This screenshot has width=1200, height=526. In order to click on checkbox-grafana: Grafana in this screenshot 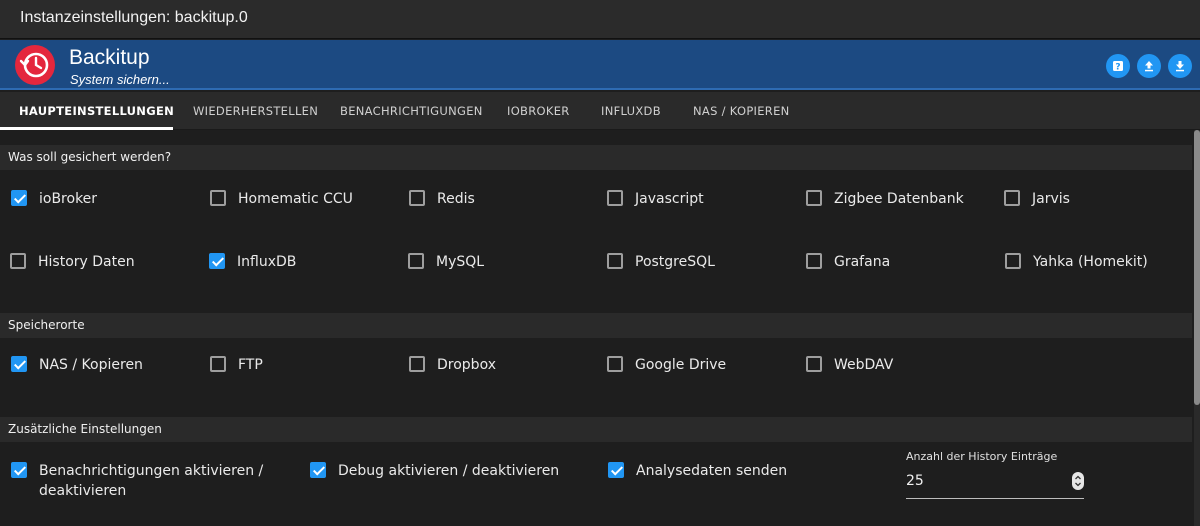, I will do `click(848, 262)`.